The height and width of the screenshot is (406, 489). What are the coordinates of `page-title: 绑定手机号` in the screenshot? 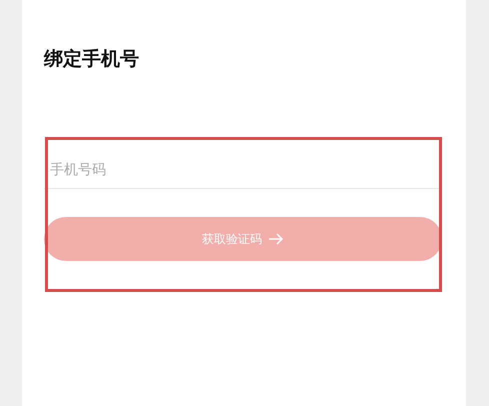 It's located at (91, 60).